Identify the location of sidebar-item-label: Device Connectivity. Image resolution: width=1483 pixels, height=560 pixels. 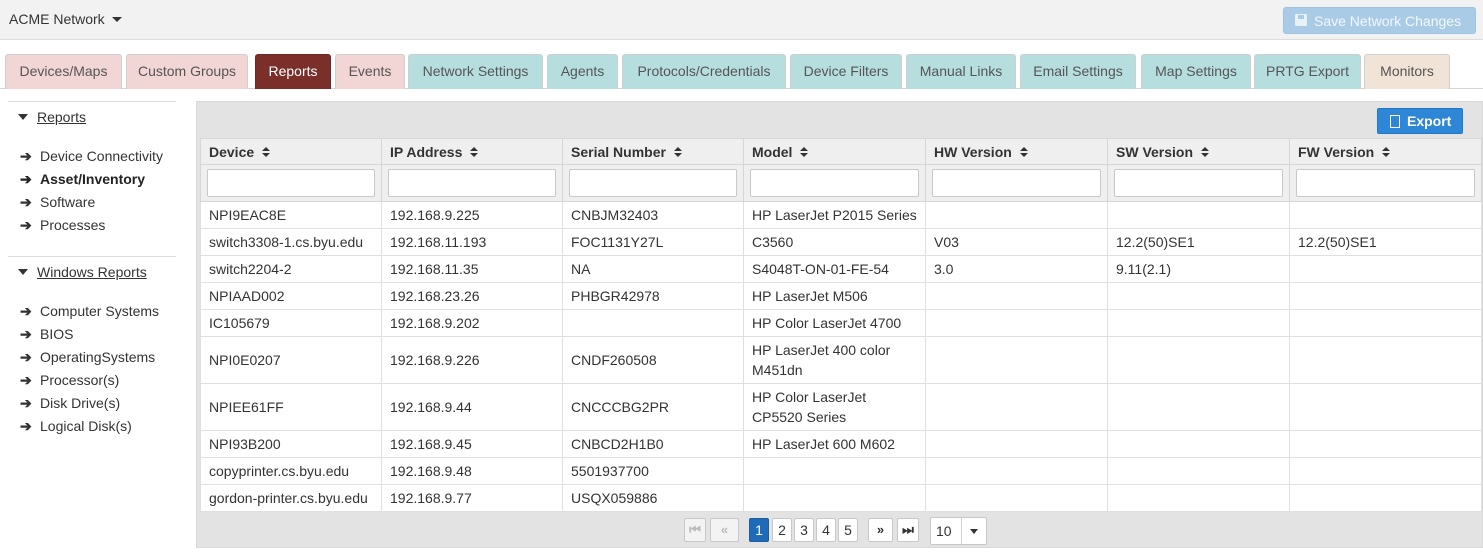
(101, 156).